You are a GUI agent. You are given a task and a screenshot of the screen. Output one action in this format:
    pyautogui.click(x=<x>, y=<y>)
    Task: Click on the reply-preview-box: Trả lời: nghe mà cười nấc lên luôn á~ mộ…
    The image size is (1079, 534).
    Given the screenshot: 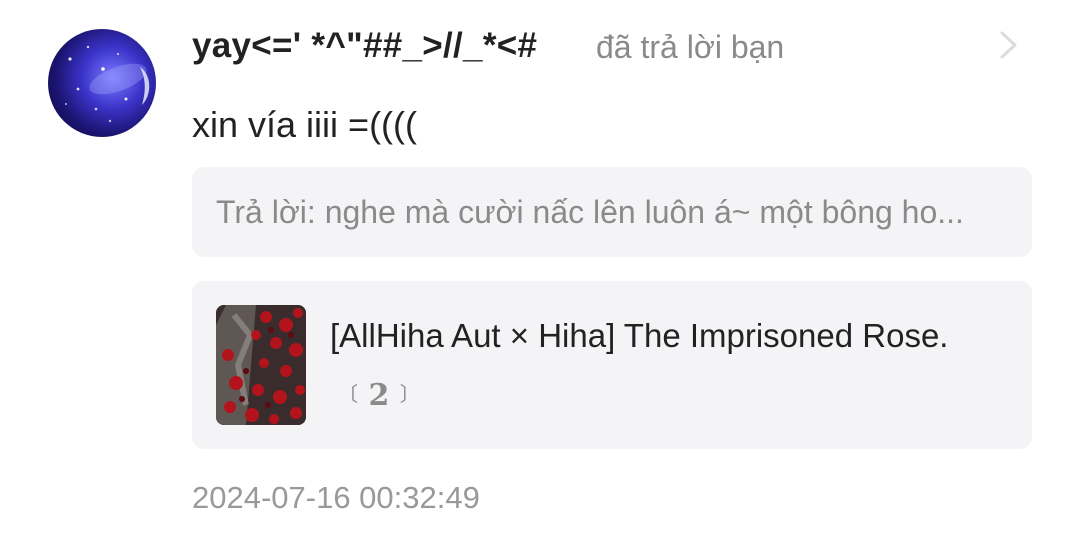 What is the action you would take?
    pyautogui.click(x=612, y=212)
    